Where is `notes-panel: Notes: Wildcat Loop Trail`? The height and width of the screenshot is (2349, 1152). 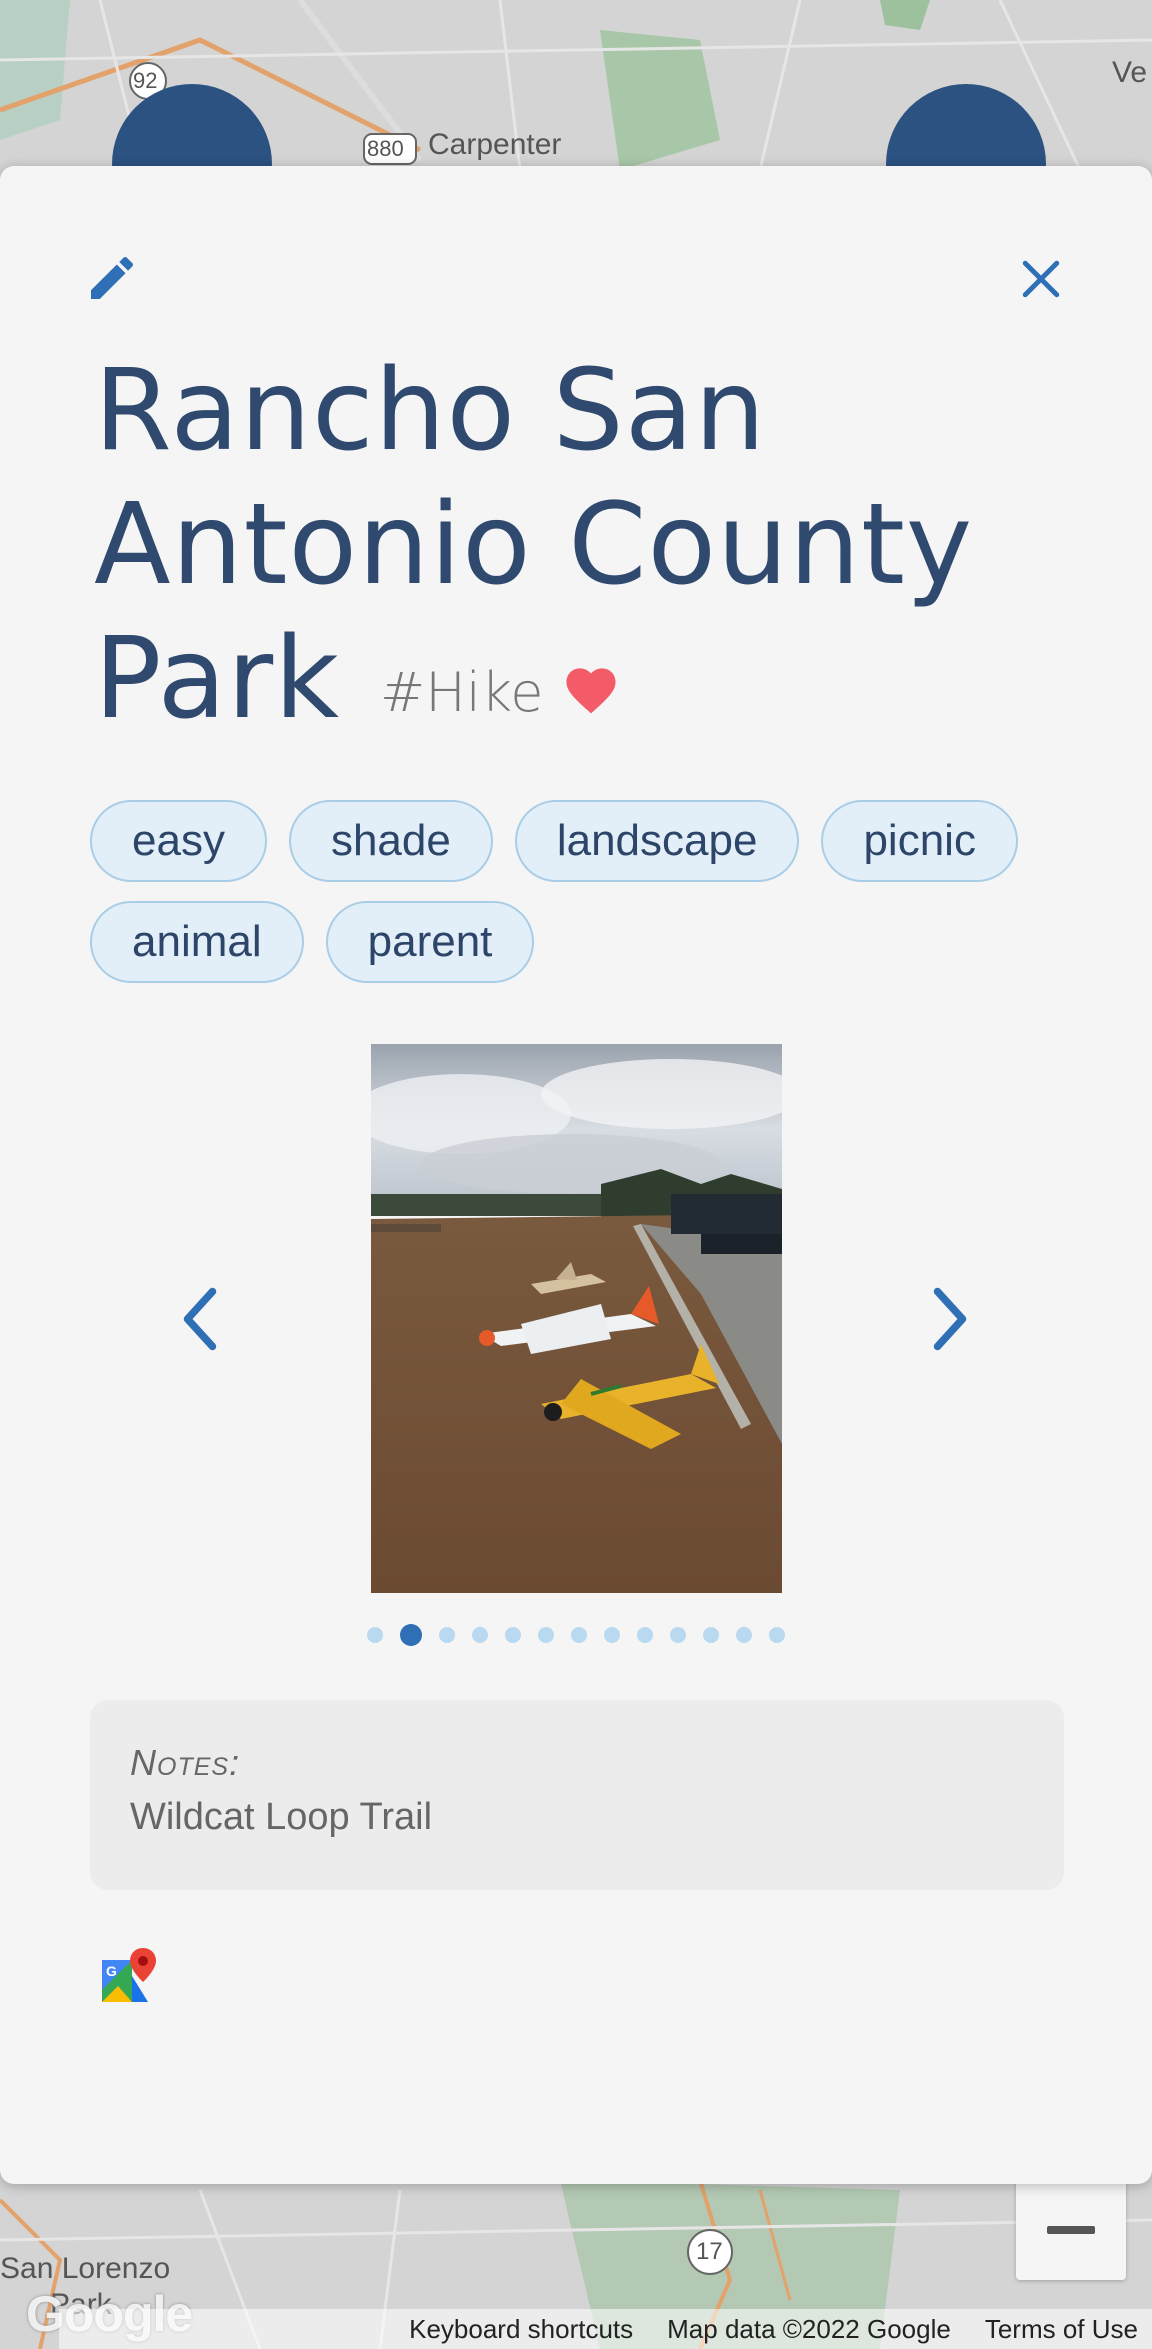
notes-panel: Notes: Wildcat Loop Trail is located at coordinates (577, 1795).